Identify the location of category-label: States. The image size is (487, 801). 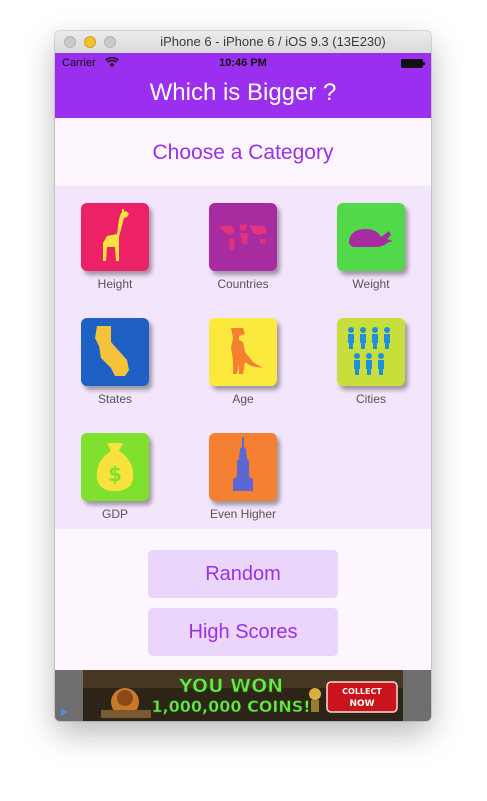
(115, 399).